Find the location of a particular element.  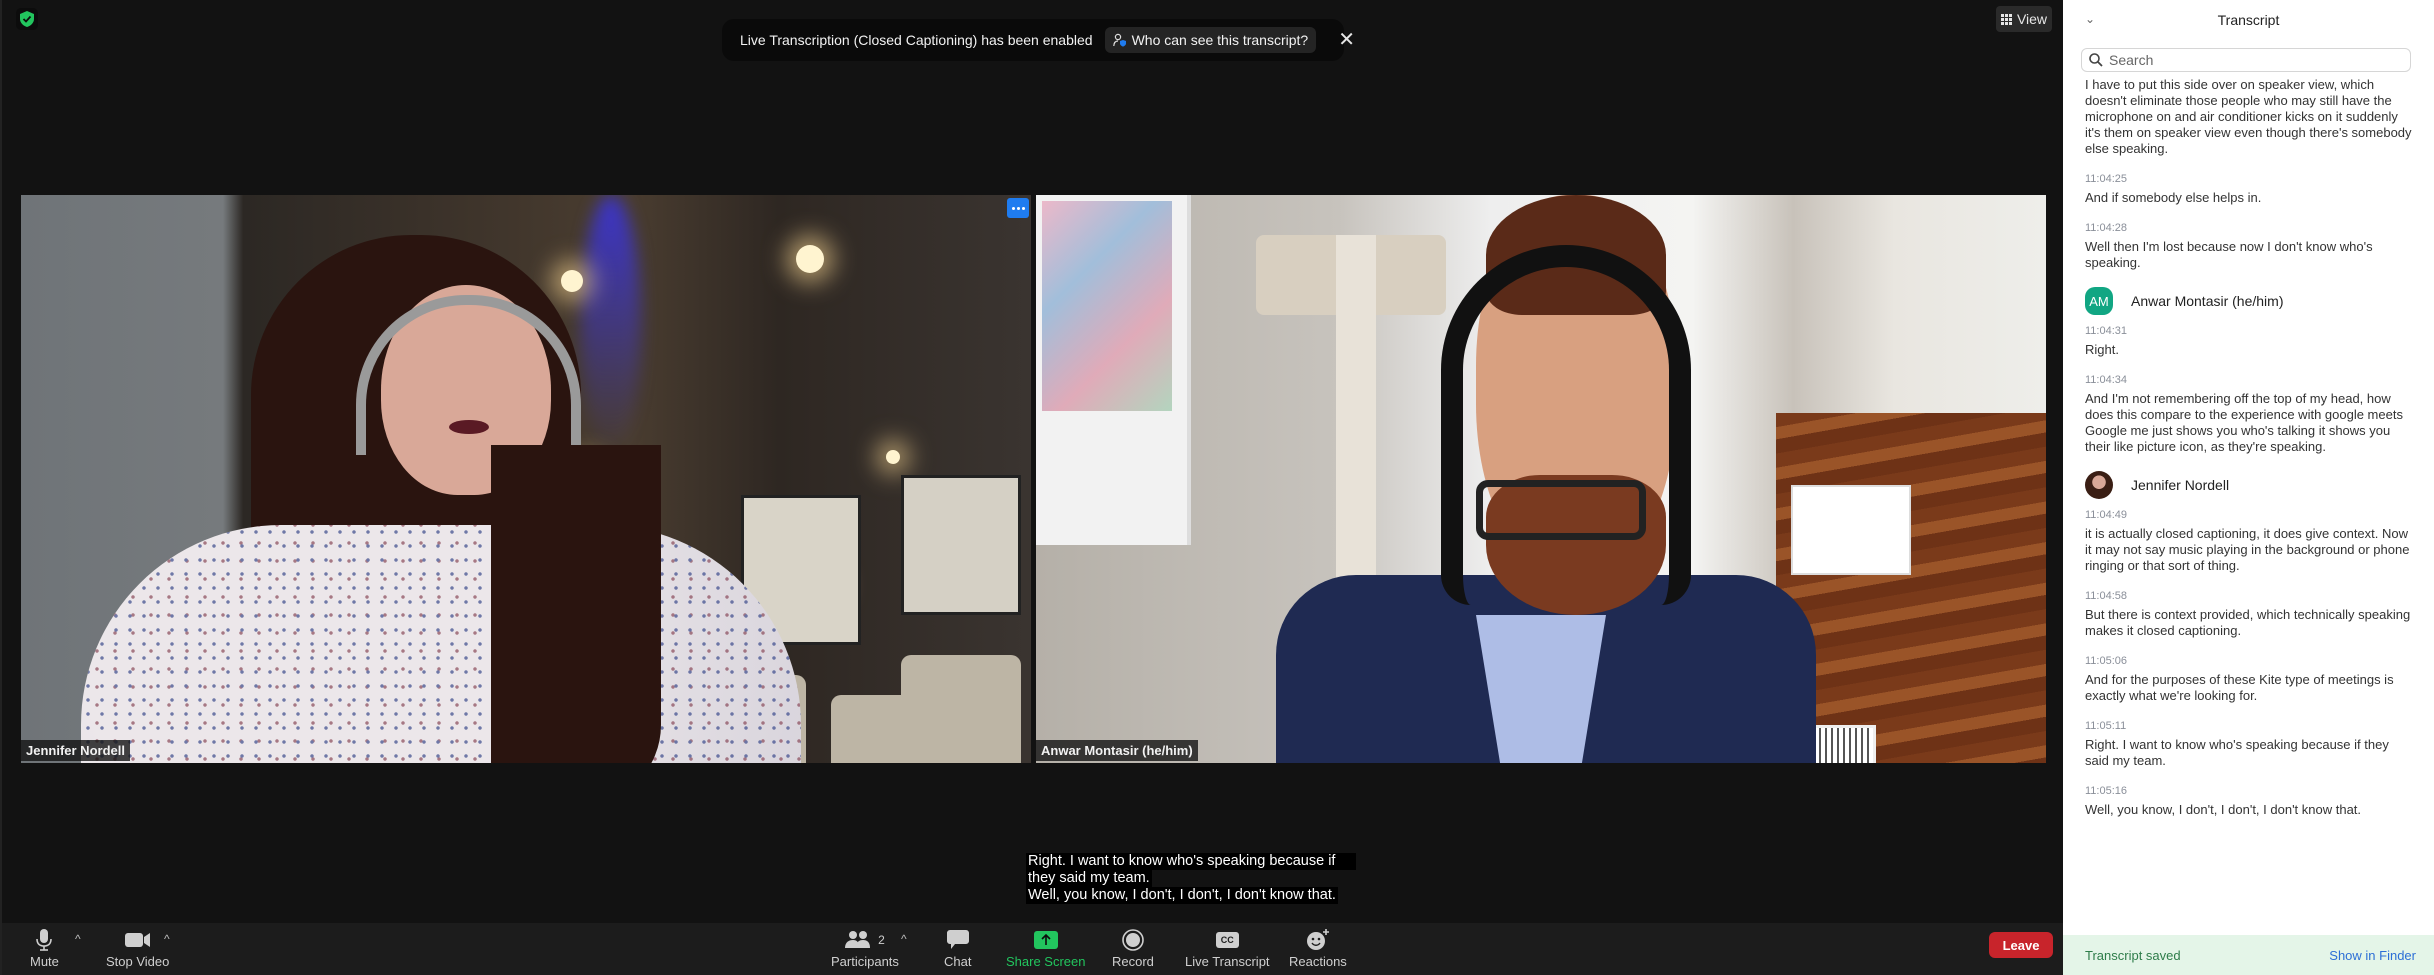

transcript-search-field is located at coordinates (2246, 60).